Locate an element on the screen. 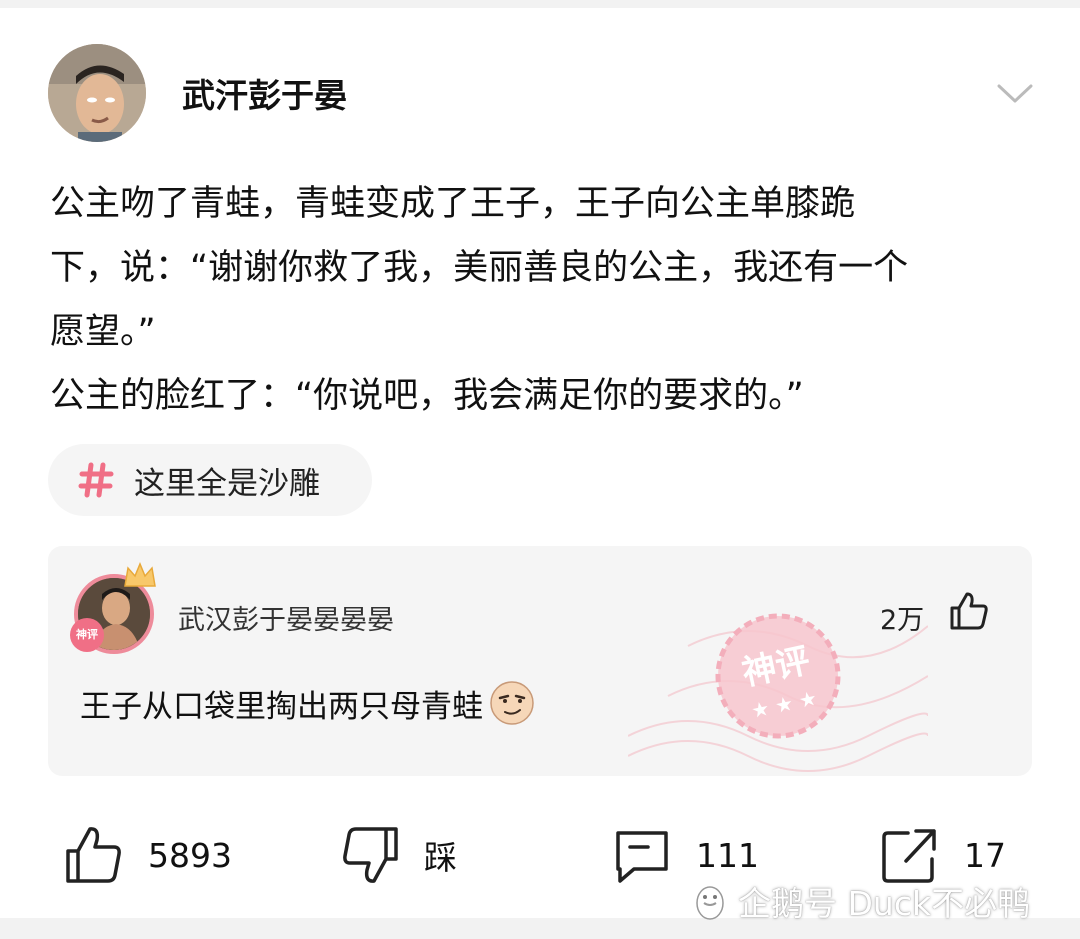  thumbs-down-icon is located at coordinates (370, 855).